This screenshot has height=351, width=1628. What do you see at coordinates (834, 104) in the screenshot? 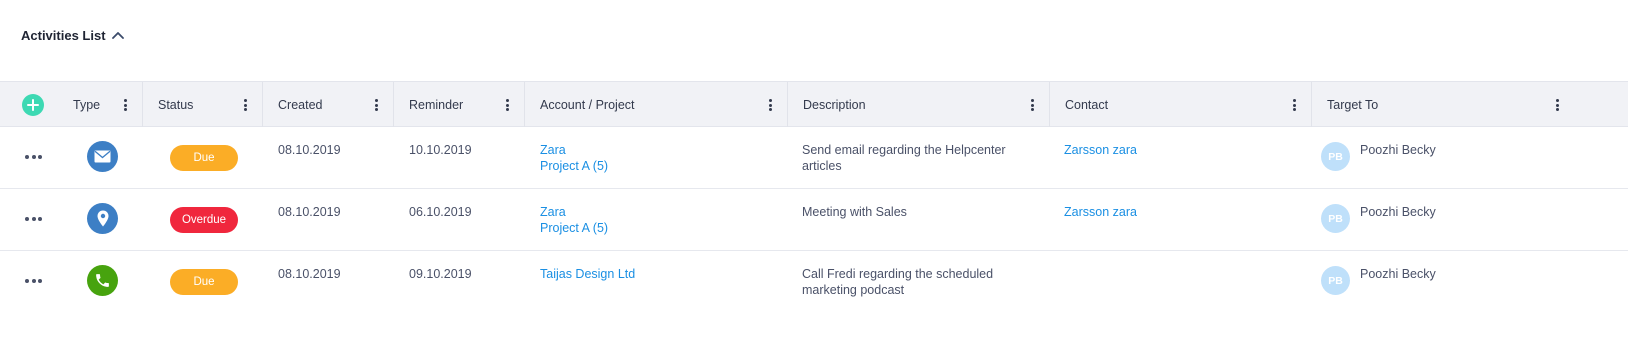
I see `column-label: Description` at bounding box center [834, 104].